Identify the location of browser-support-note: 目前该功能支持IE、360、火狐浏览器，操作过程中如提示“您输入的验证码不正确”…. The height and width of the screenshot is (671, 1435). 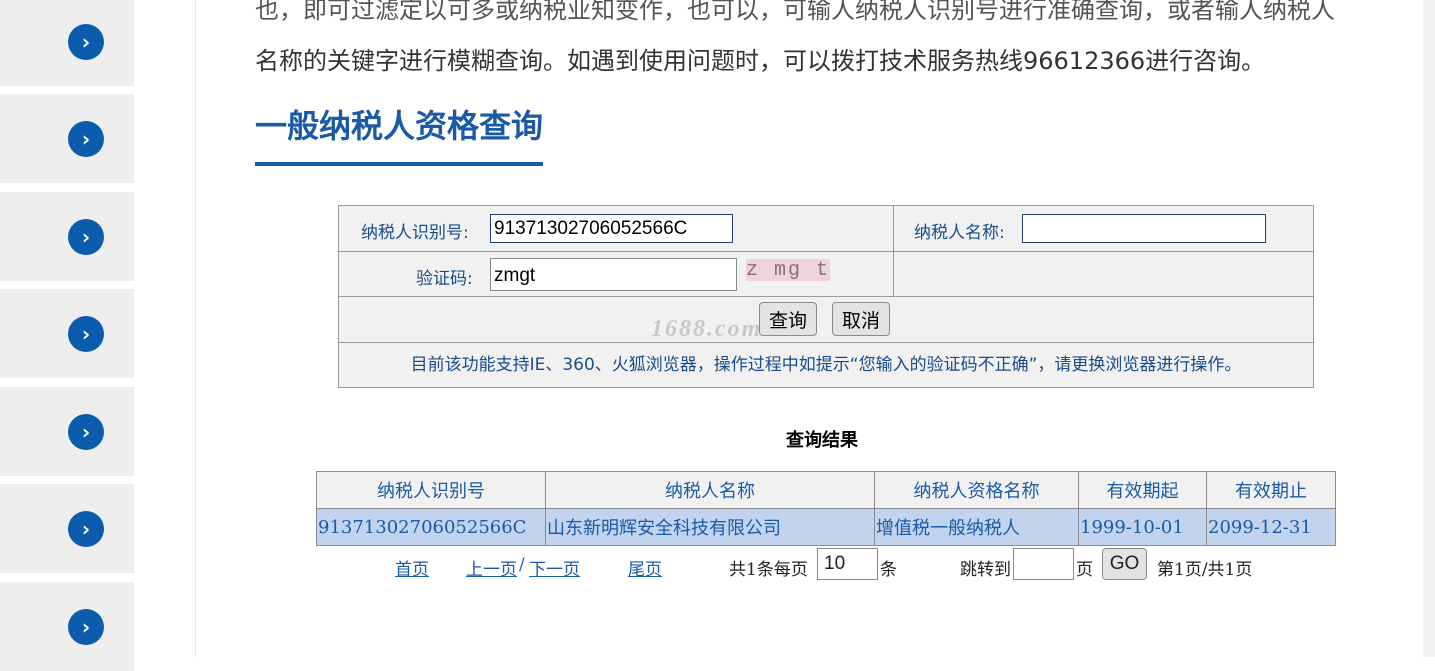
(826, 365).